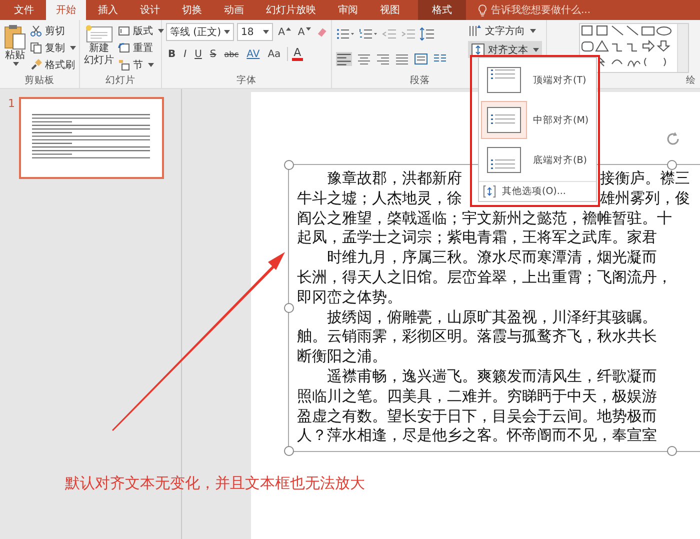 Image resolution: width=700 pixels, height=539 pixels. I want to click on menu-item: 底端对齐(B), so click(537, 160).